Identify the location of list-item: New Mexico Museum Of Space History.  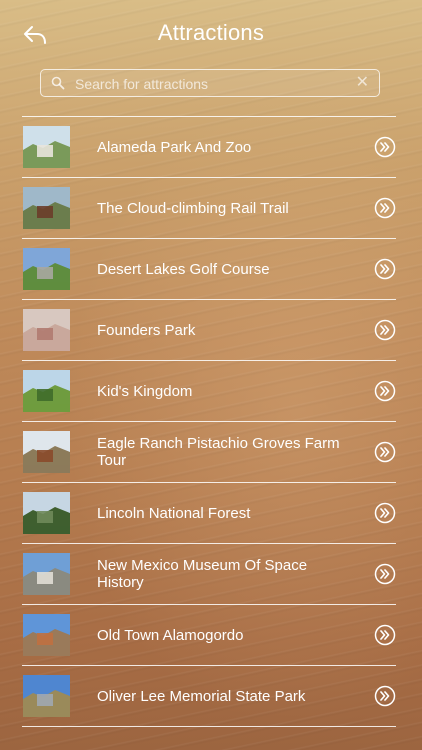
(209, 574).